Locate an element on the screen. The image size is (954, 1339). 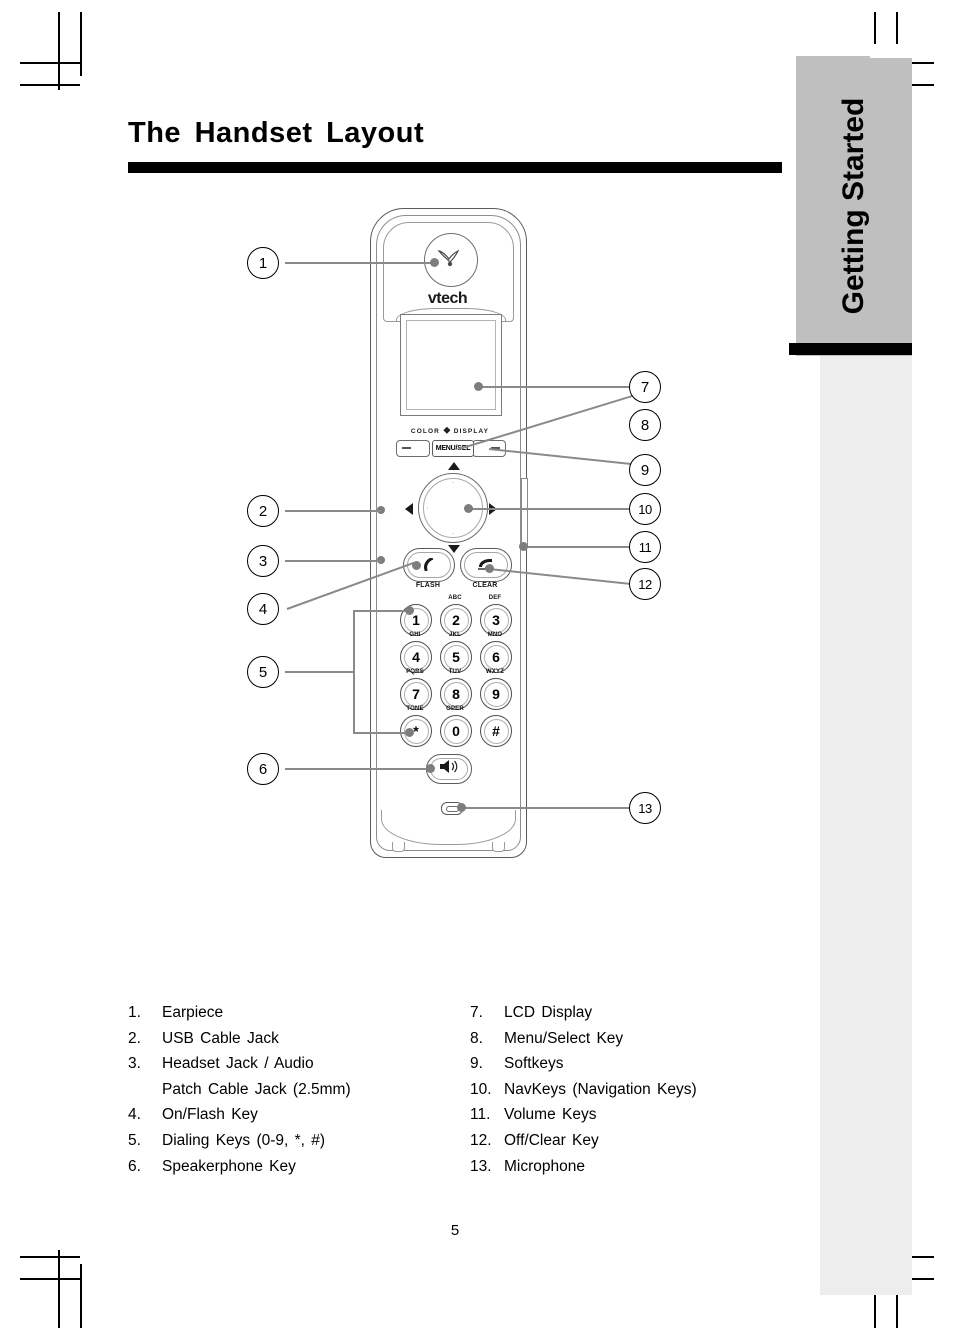
speaker-icon is located at coordinates (449, 769).